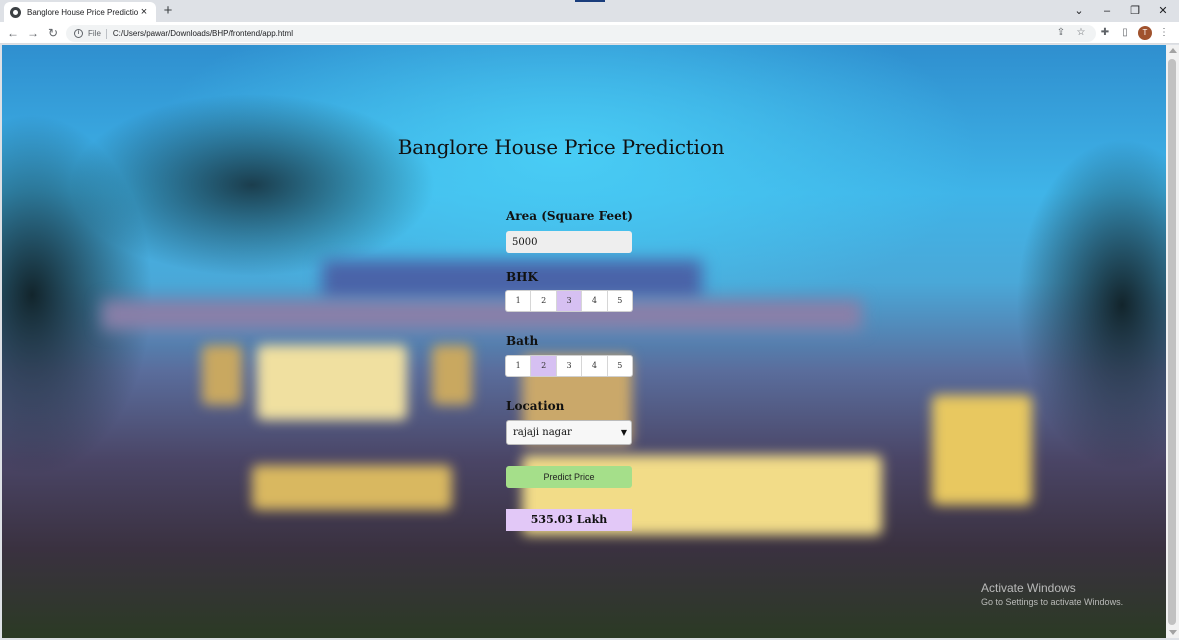 This screenshot has height=640, width=1179. I want to click on tab-close-icon: ×, so click(144, 12).